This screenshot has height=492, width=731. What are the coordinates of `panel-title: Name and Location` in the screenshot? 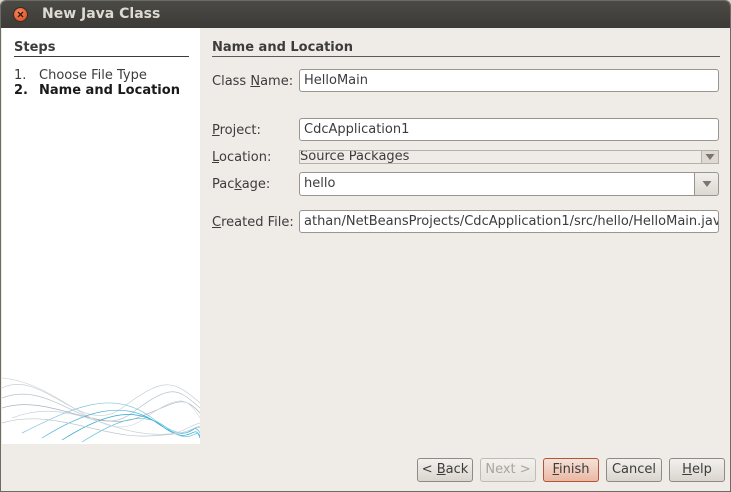 It's located at (466, 48).